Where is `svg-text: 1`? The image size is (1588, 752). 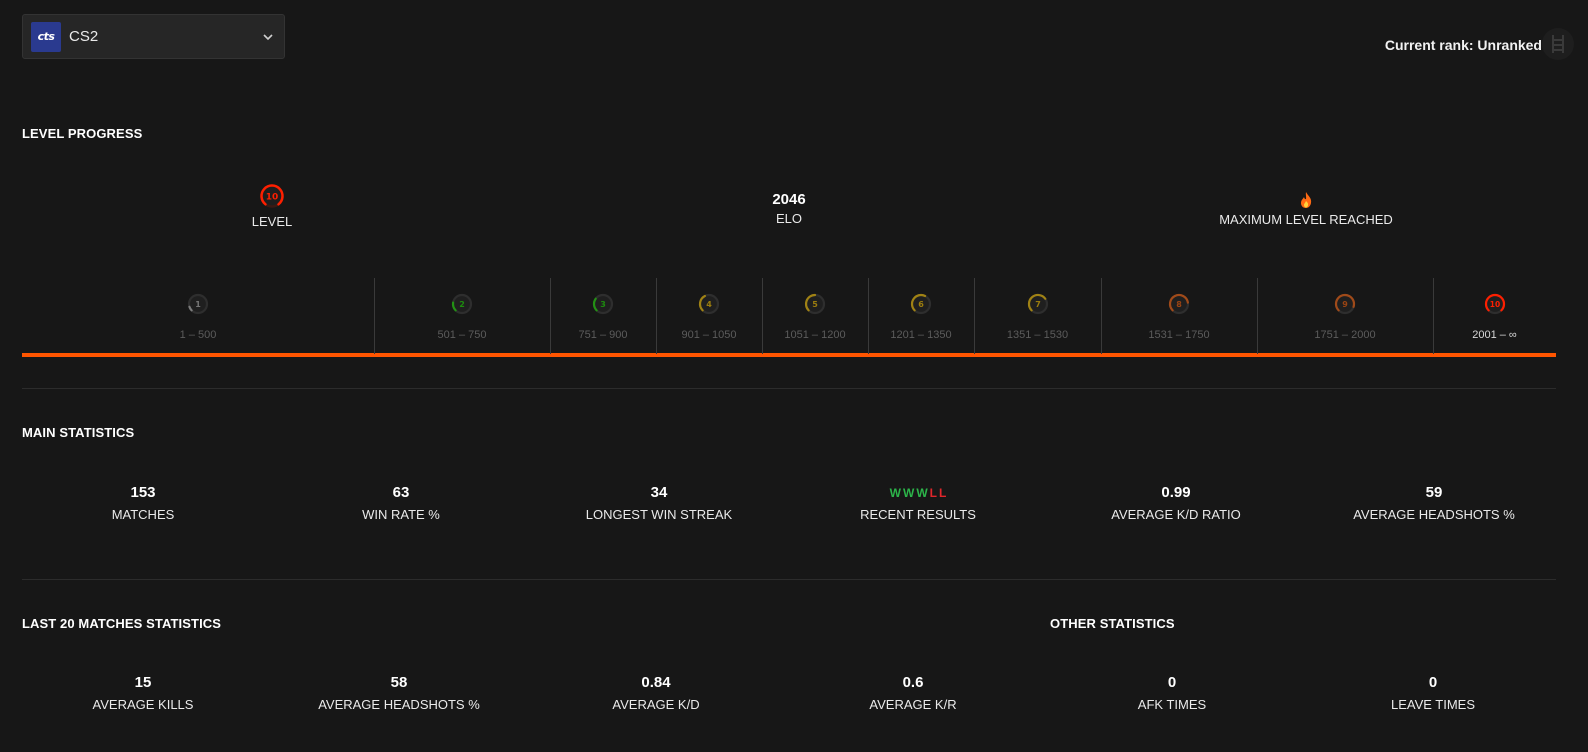
svg-text: 1 is located at coordinates (198, 304).